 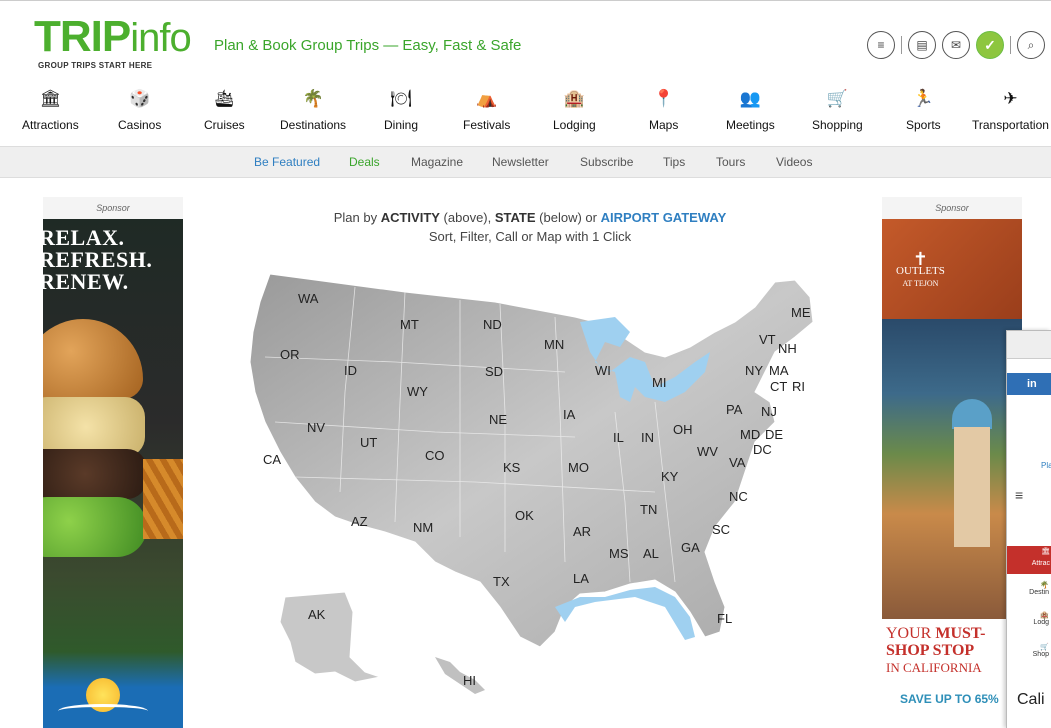 What do you see at coordinates (1031, 45) in the screenshot?
I see `search-icon: ⌕` at bounding box center [1031, 45].